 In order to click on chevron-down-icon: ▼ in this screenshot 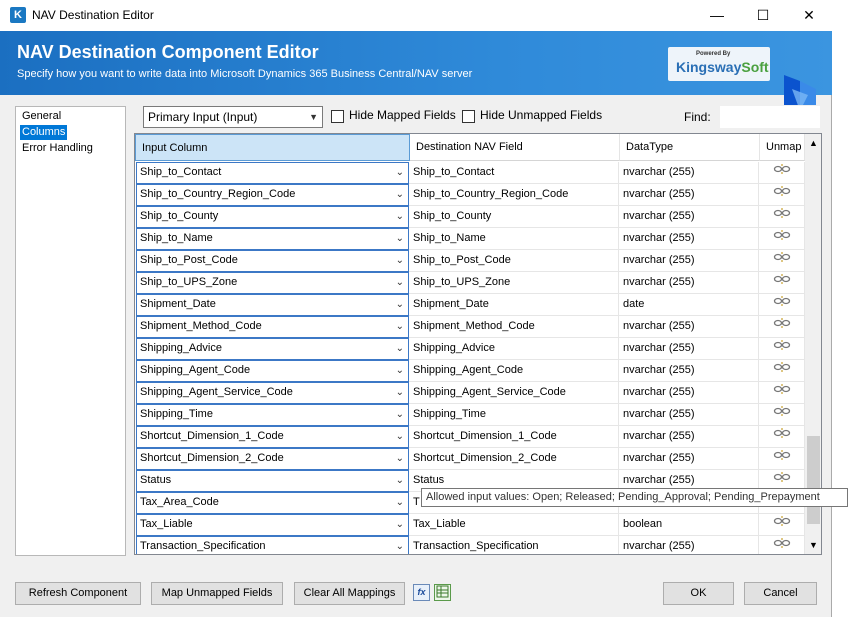, I will do `click(313, 117)`.